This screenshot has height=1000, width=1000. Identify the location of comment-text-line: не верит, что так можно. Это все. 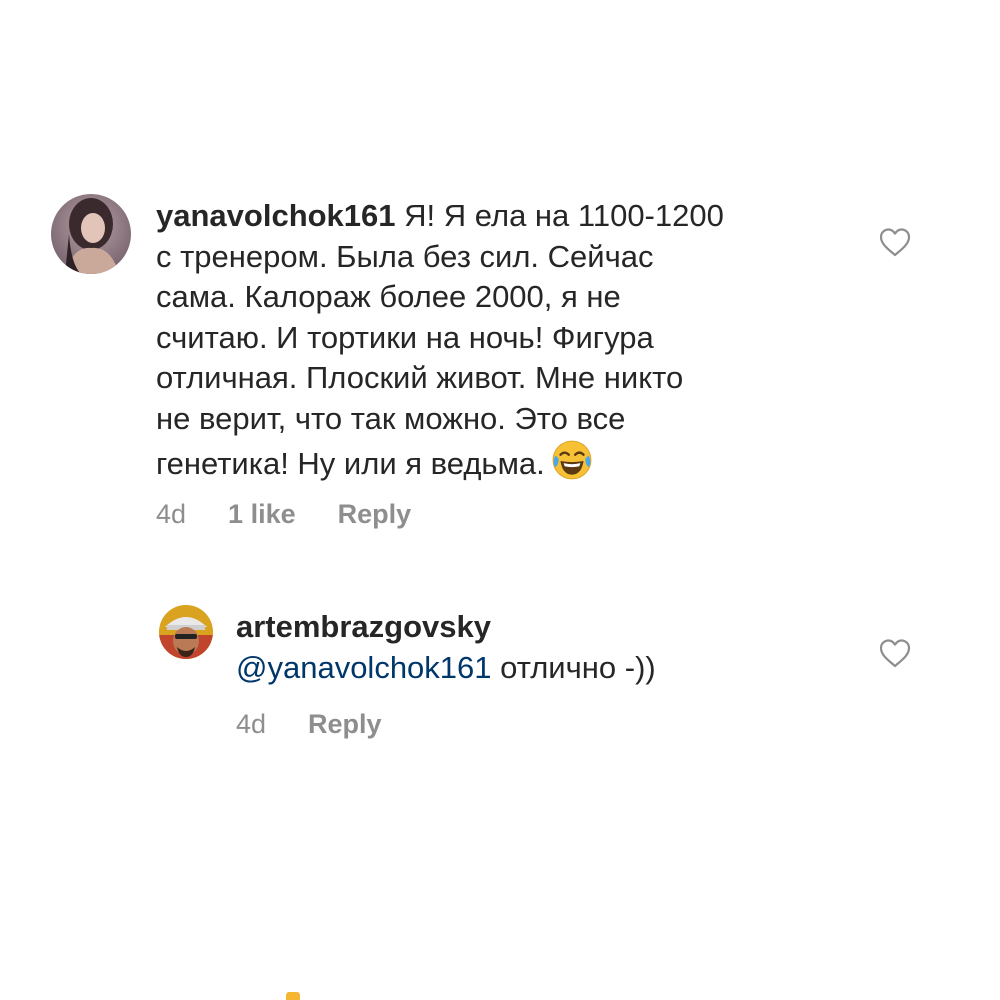
(391, 418).